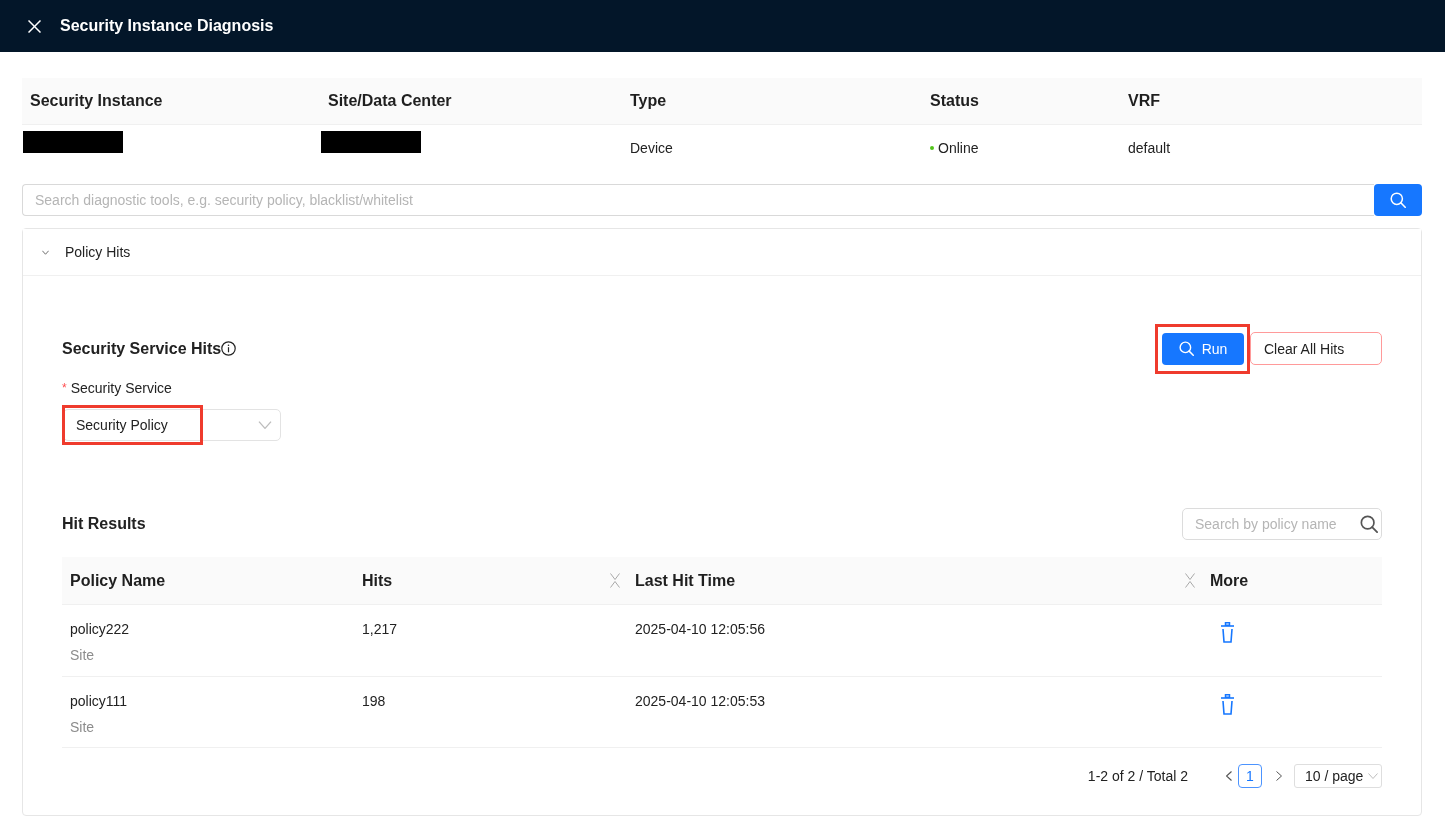 The height and width of the screenshot is (820, 1445). What do you see at coordinates (698, 200) in the screenshot?
I see `search-field: Search diagnostic tools, e.g. security policy, blacklist/whitelist` at bounding box center [698, 200].